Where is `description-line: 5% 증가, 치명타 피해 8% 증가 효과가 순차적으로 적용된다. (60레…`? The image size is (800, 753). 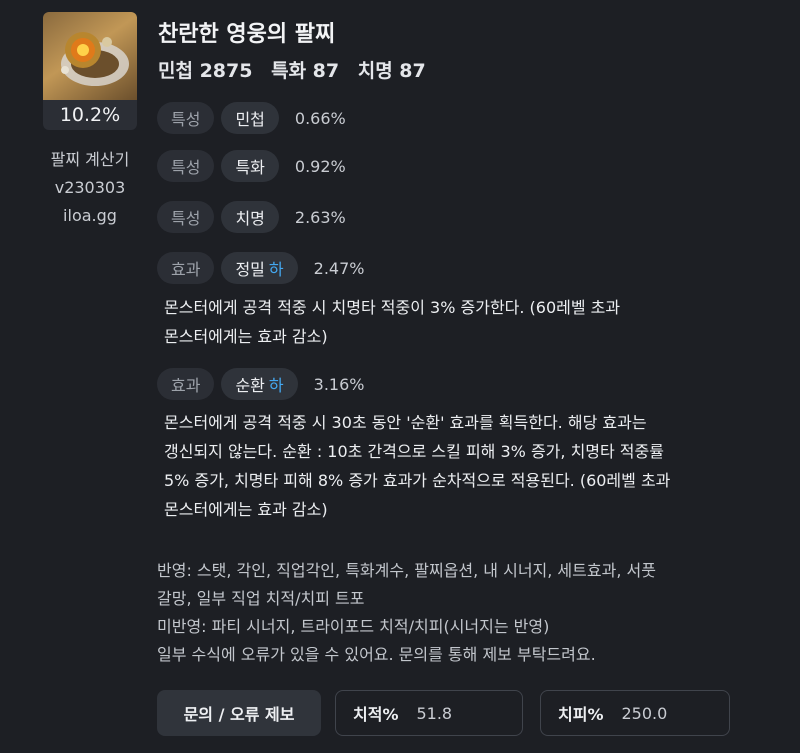
description-line: 5% 증가, 치명타 피해 8% 증가 효과가 순차적으로 적용된다. (60레… is located at coordinates (417, 480).